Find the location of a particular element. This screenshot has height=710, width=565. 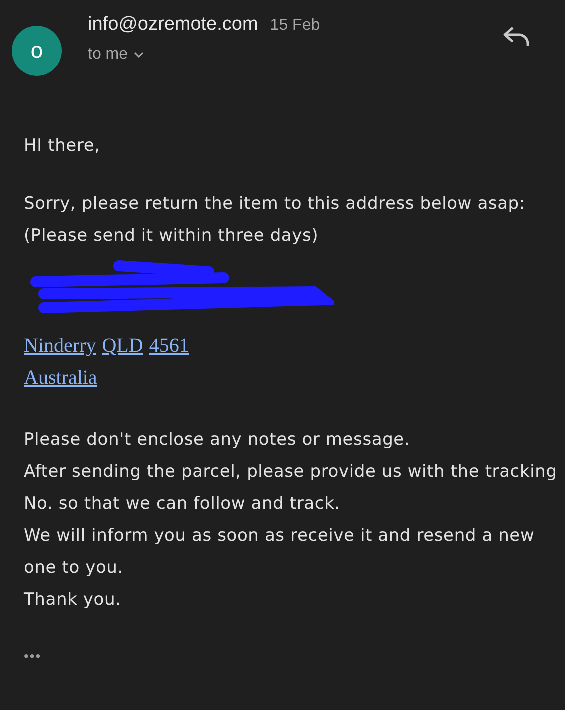

reply-icon is located at coordinates (517, 37).